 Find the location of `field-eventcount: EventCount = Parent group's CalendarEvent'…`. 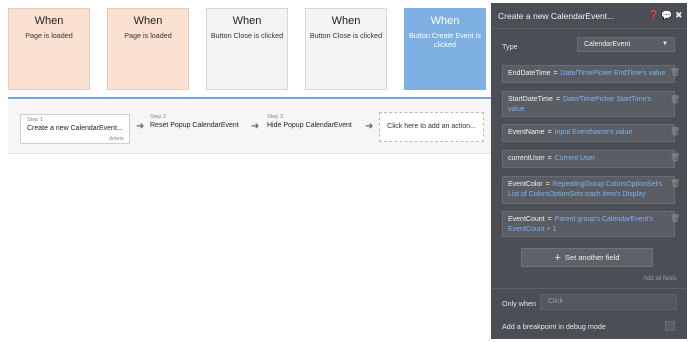

field-eventcount: EventCount = Parent group's CalendarEvent'… is located at coordinates (588, 224).